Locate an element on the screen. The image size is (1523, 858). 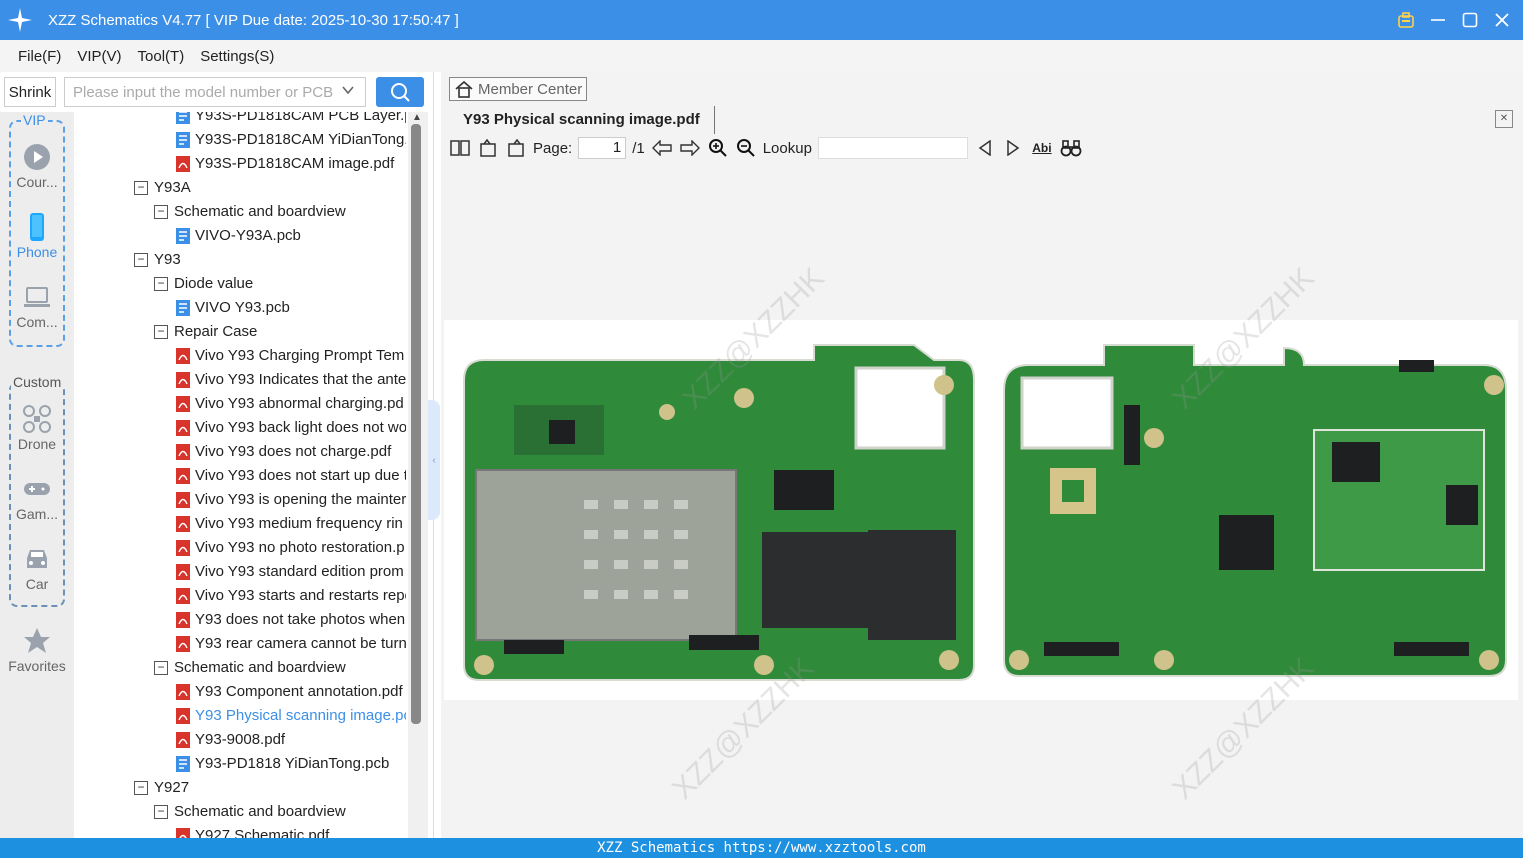
menu-vip: VIP(V) is located at coordinates (99, 56).